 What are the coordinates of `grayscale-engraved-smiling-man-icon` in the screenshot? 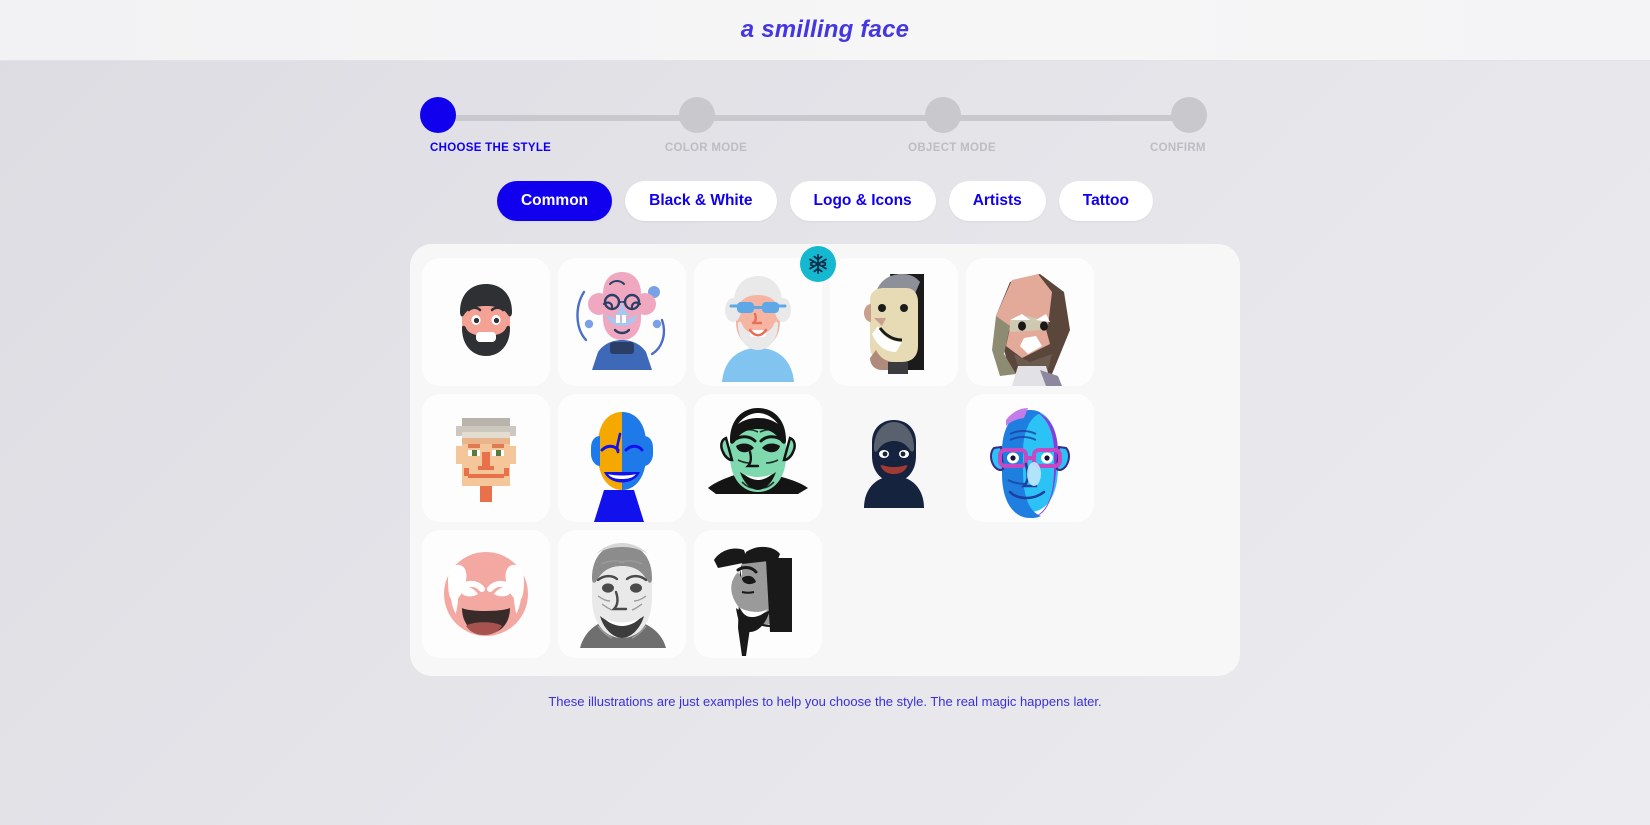 It's located at (622, 594).